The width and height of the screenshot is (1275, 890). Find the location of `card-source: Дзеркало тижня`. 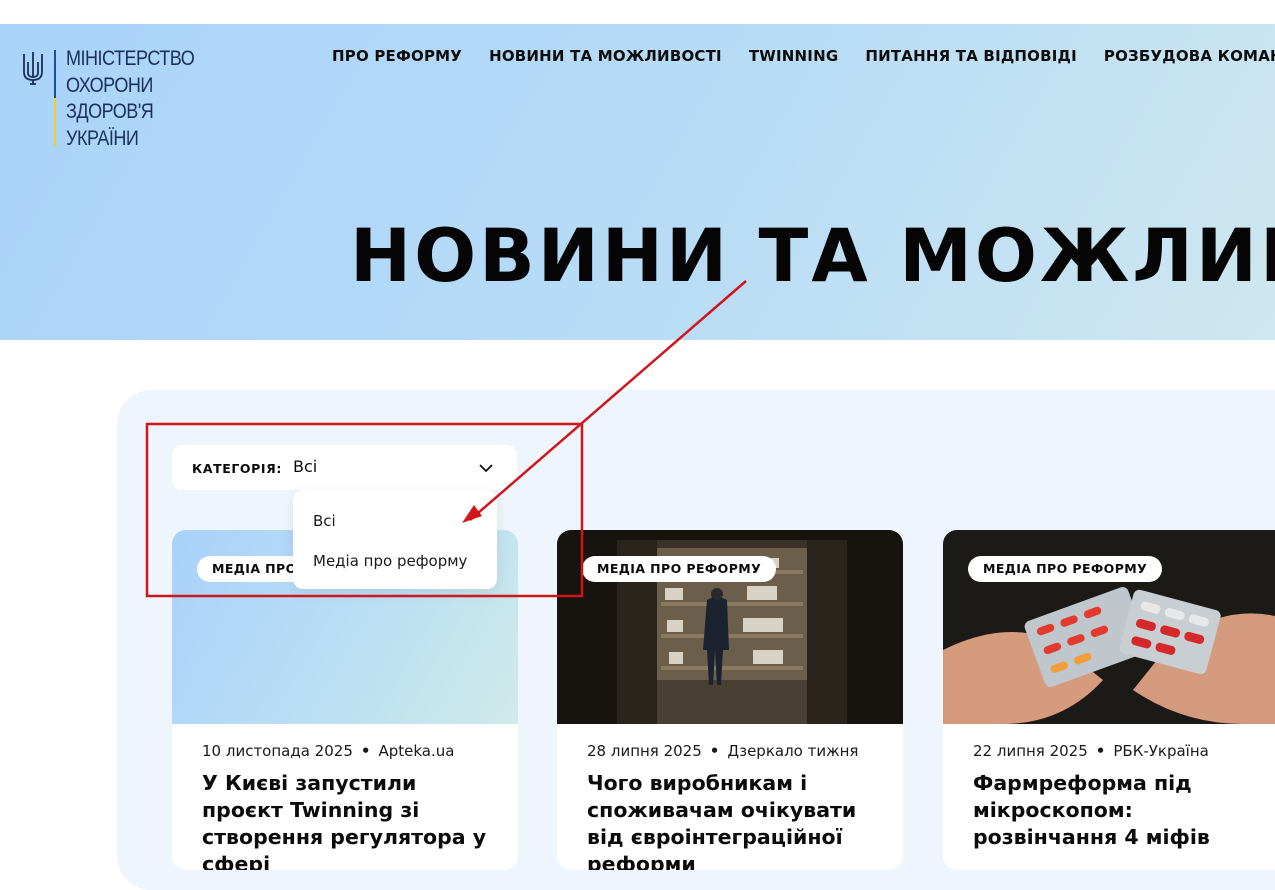

card-source: Дзеркало тижня is located at coordinates (792, 751).